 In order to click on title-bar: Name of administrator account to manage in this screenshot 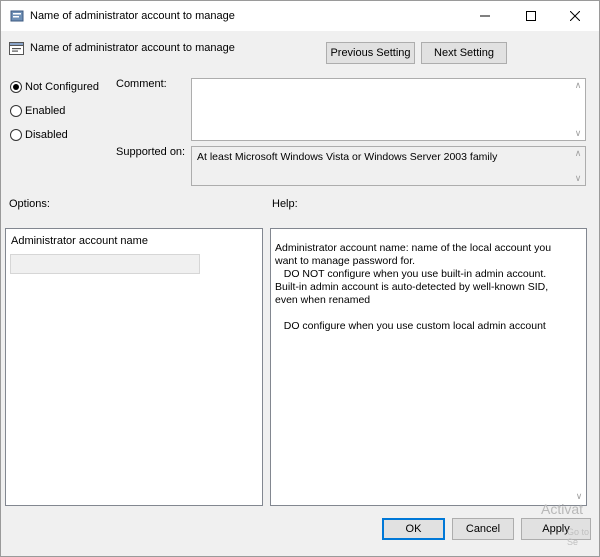, I will do `click(300, 16)`.